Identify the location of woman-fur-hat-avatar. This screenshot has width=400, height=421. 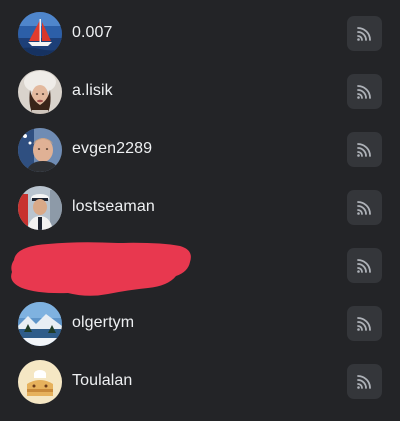
(40, 92).